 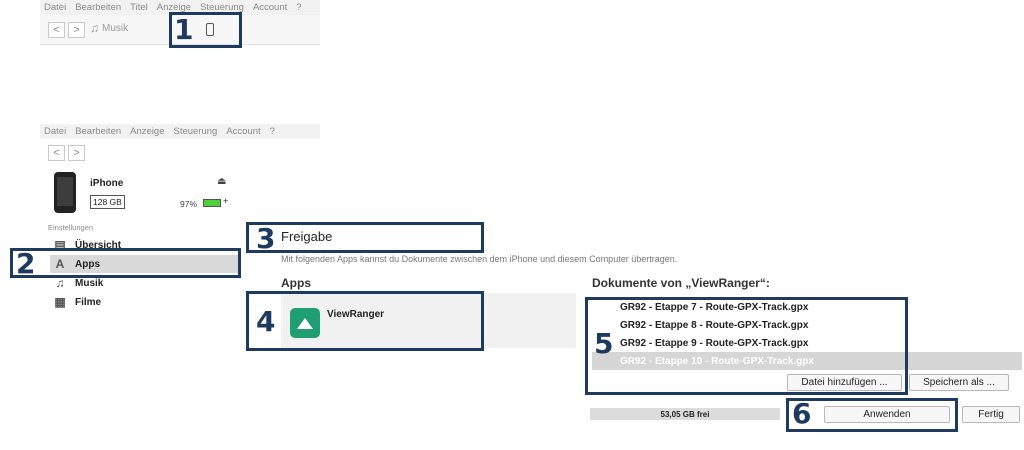 What do you see at coordinates (685, 414) in the screenshot?
I see `storage-bar: 53,05 GB frei` at bounding box center [685, 414].